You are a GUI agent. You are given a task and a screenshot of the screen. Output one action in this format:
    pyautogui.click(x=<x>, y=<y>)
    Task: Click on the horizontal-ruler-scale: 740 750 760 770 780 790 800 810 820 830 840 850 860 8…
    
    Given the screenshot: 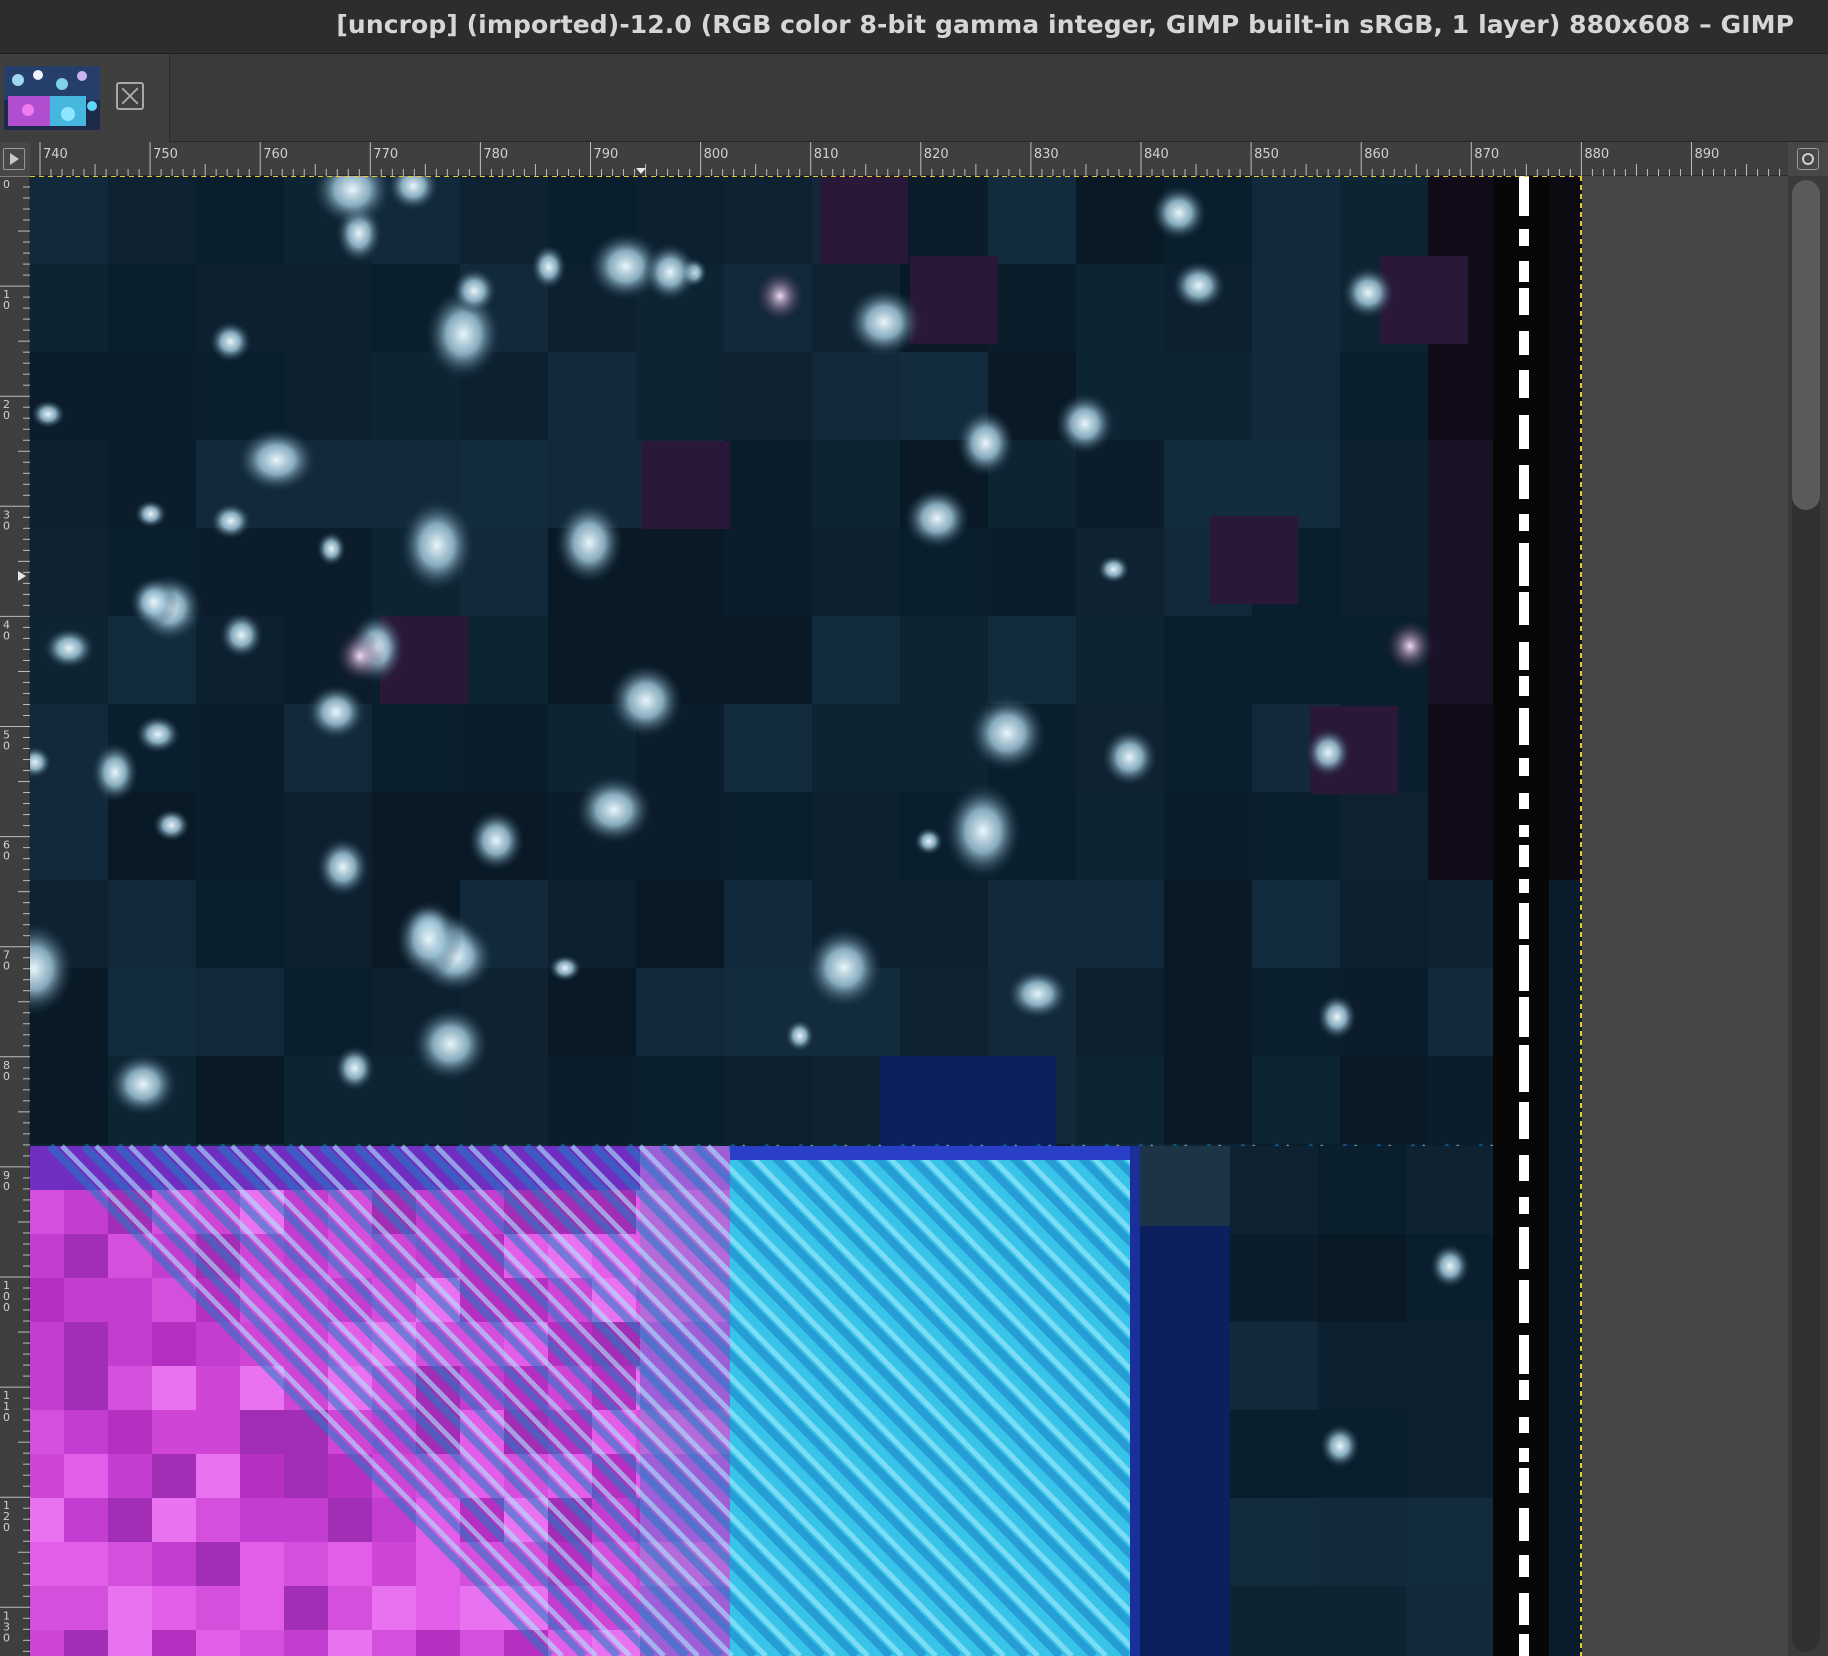 What is the action you would take?
    pyautogui.click(x=909, y=159)
    